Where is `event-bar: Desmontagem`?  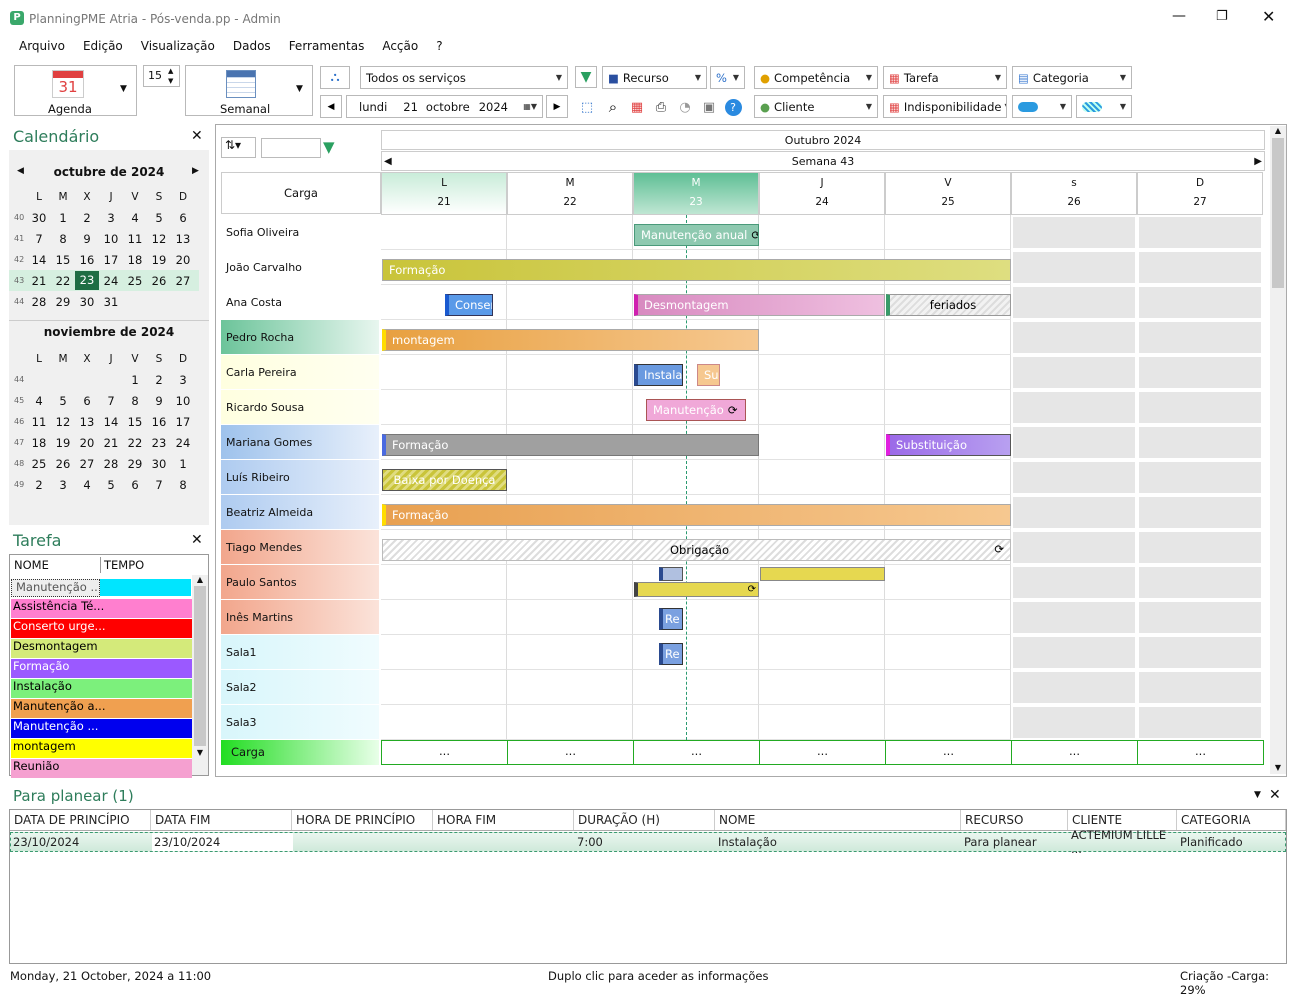 event-bar: Desmontagem is located at coordinates (759, 305).